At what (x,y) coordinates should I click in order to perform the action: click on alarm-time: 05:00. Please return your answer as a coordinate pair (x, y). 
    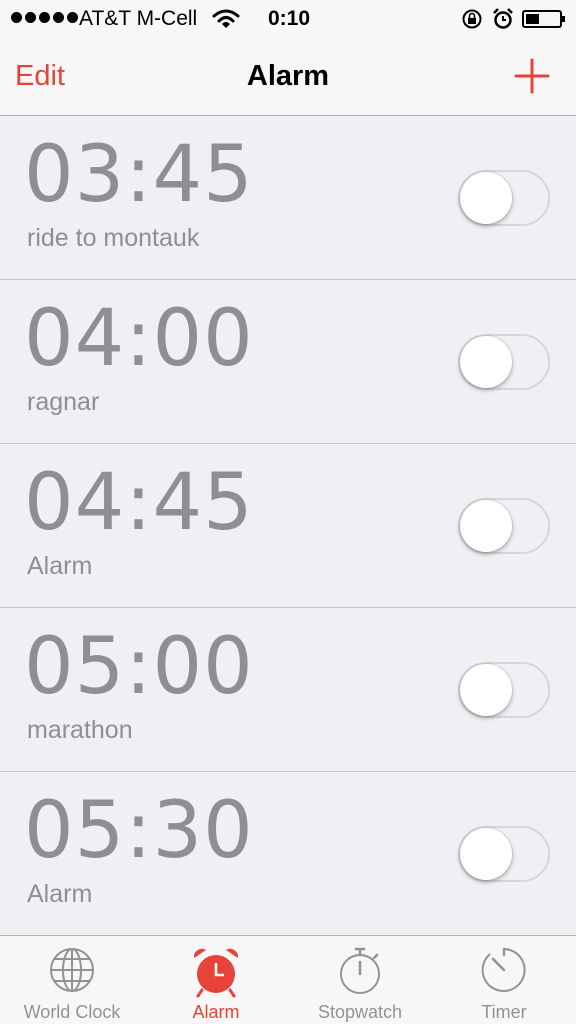
    Looking at the image, I should click on (139, 667).